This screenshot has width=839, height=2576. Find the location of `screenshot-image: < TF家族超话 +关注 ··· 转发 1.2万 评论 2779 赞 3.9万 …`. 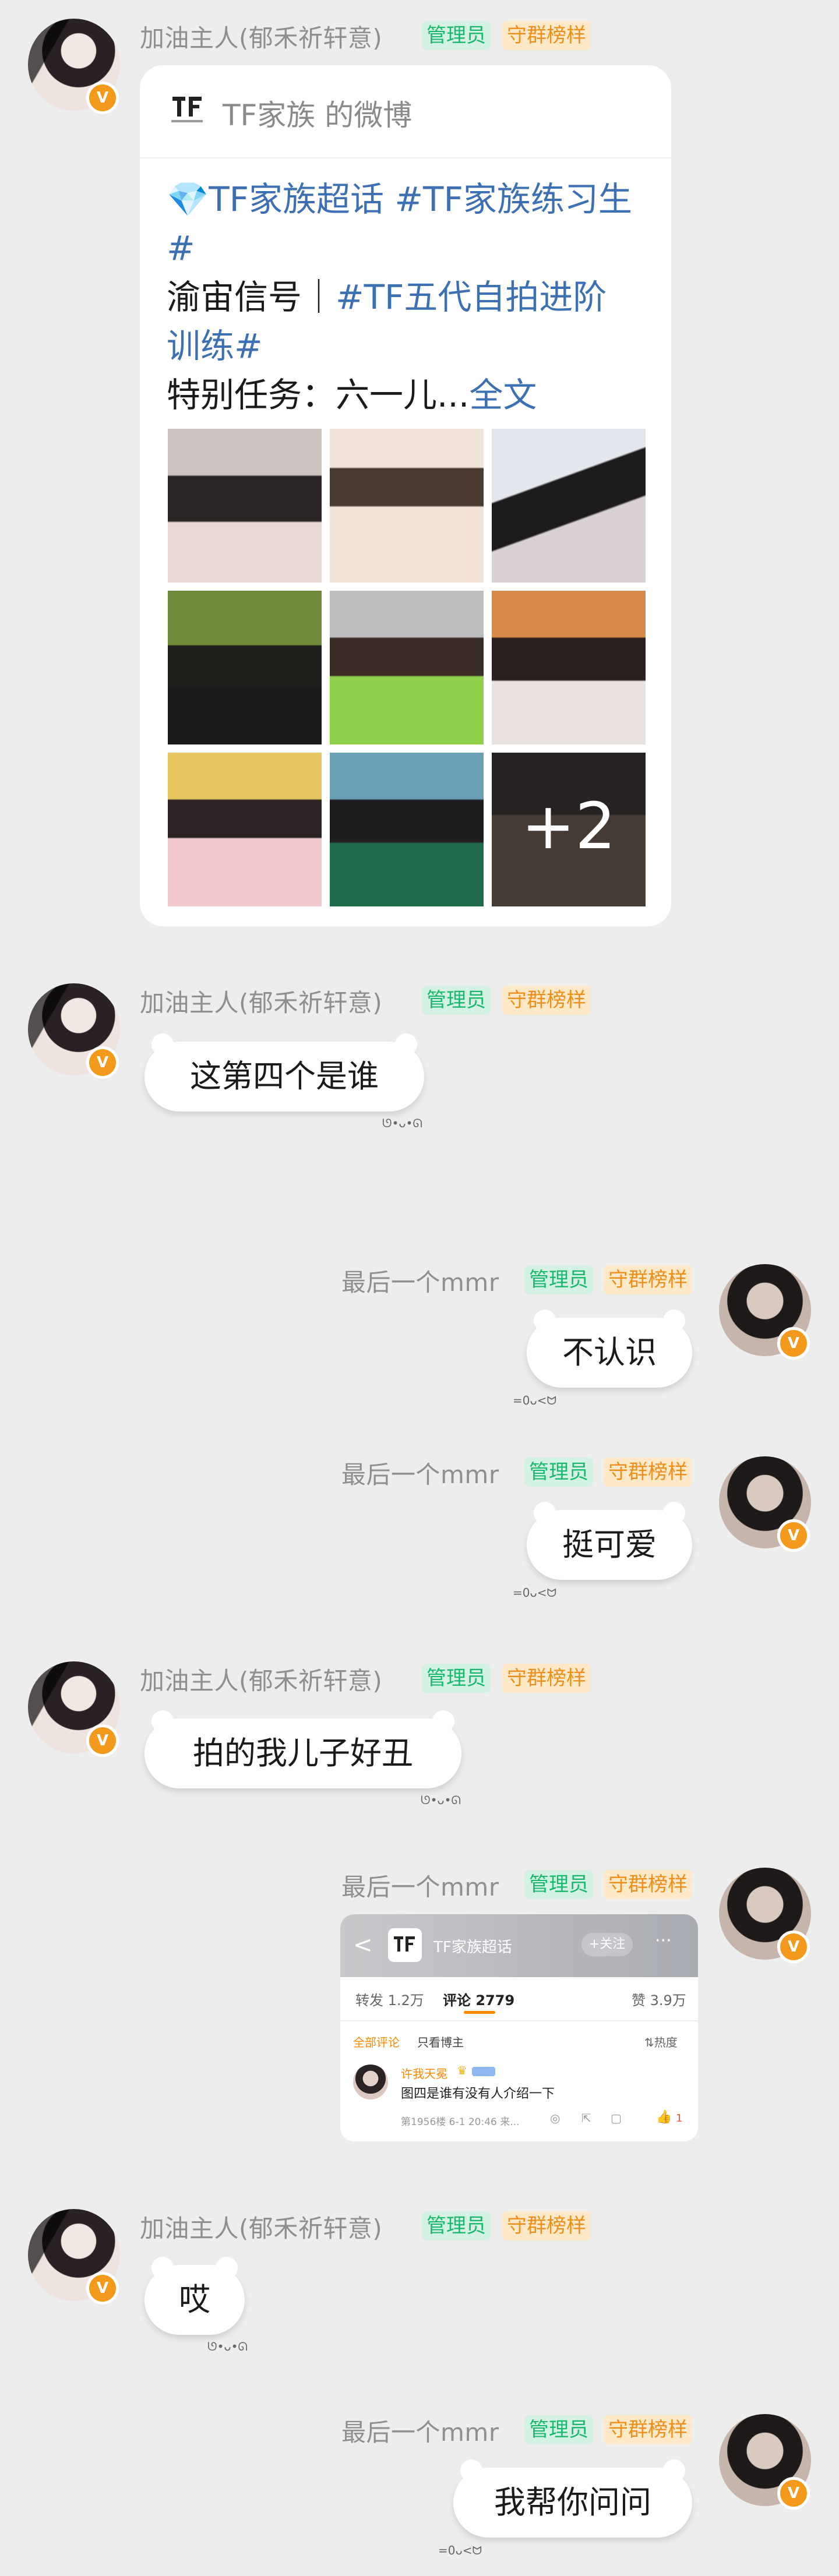

screenshot-image: < TF家族超话 +关注 ··· 转发 1.2万 评论 2779 赞 3.9万 … is located at coordinates (519, 2027).